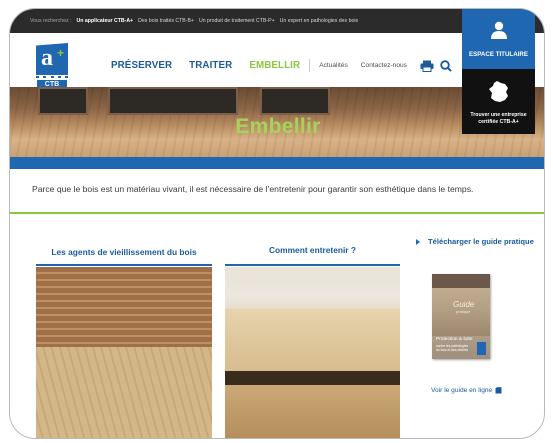  I want to click on download-guide-link: Télécharger le guide pratique, so click(476, 242).